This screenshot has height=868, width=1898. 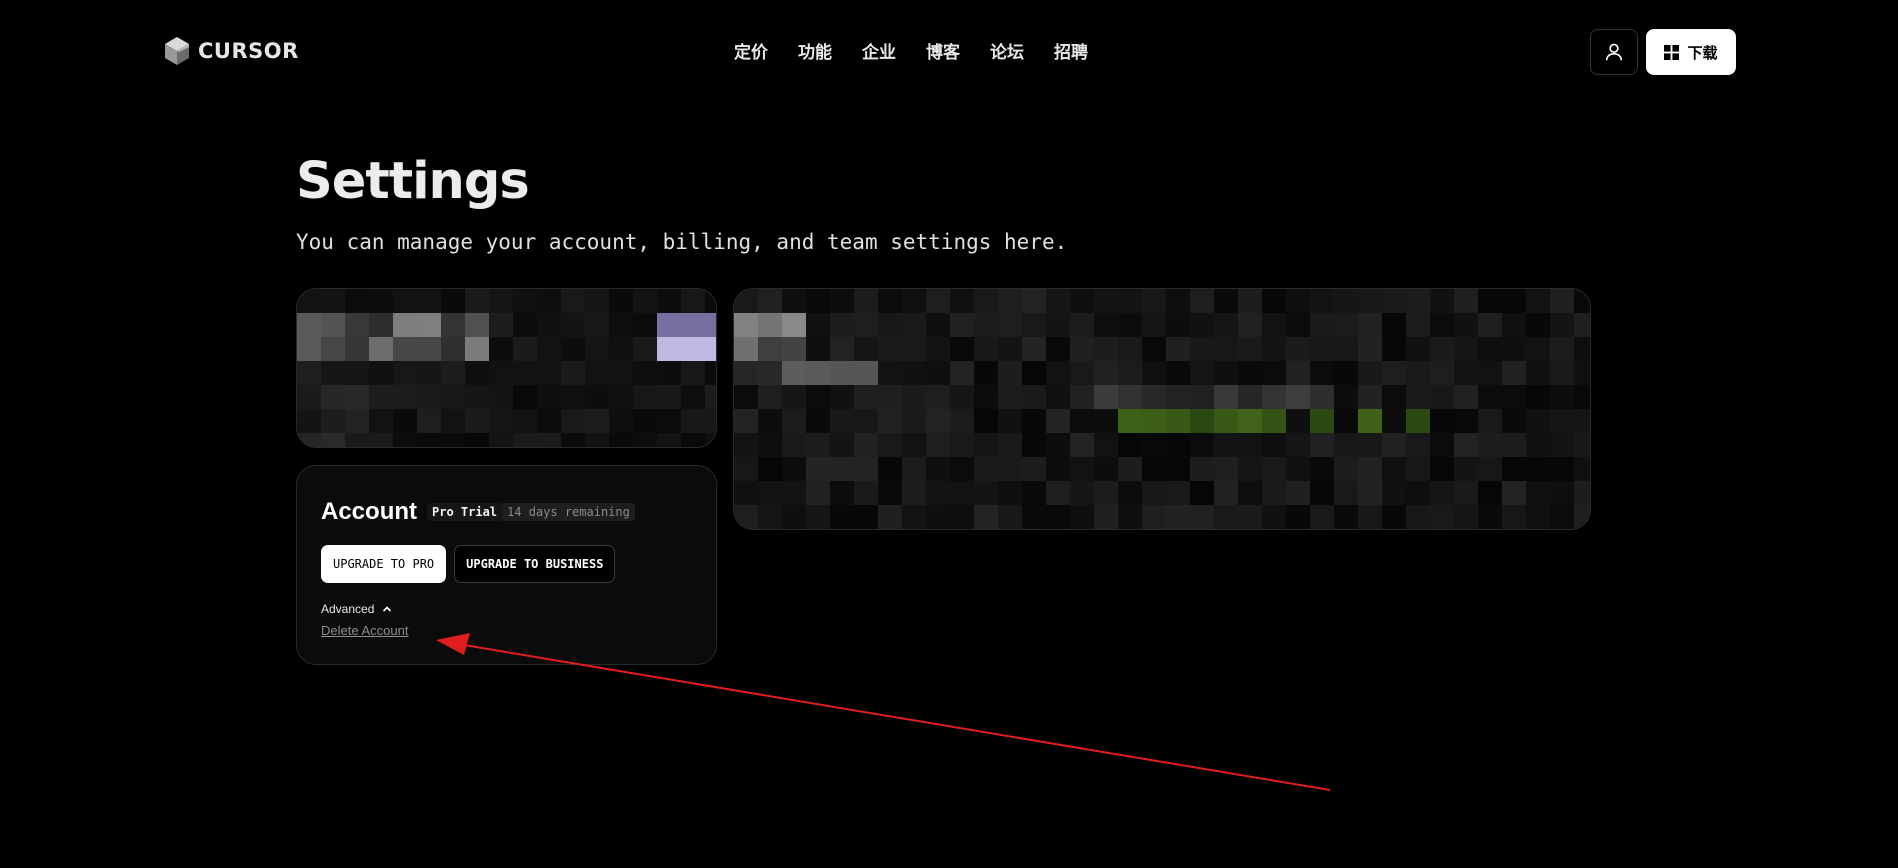 What do you see at coordinates (357, 609) in the screenshot?
I see `advanced-toggle: Advanced` at bounding box center [357, 609].